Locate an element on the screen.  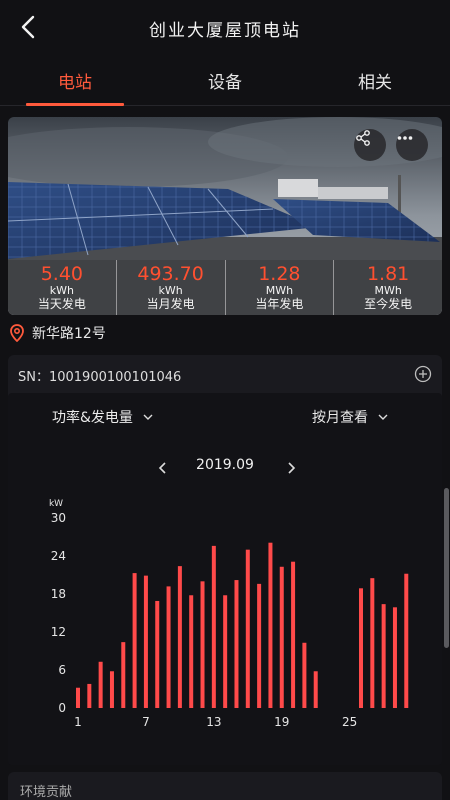
stat-month: 493.70 kWh 当月发电 is located at coordinates (171, 287).